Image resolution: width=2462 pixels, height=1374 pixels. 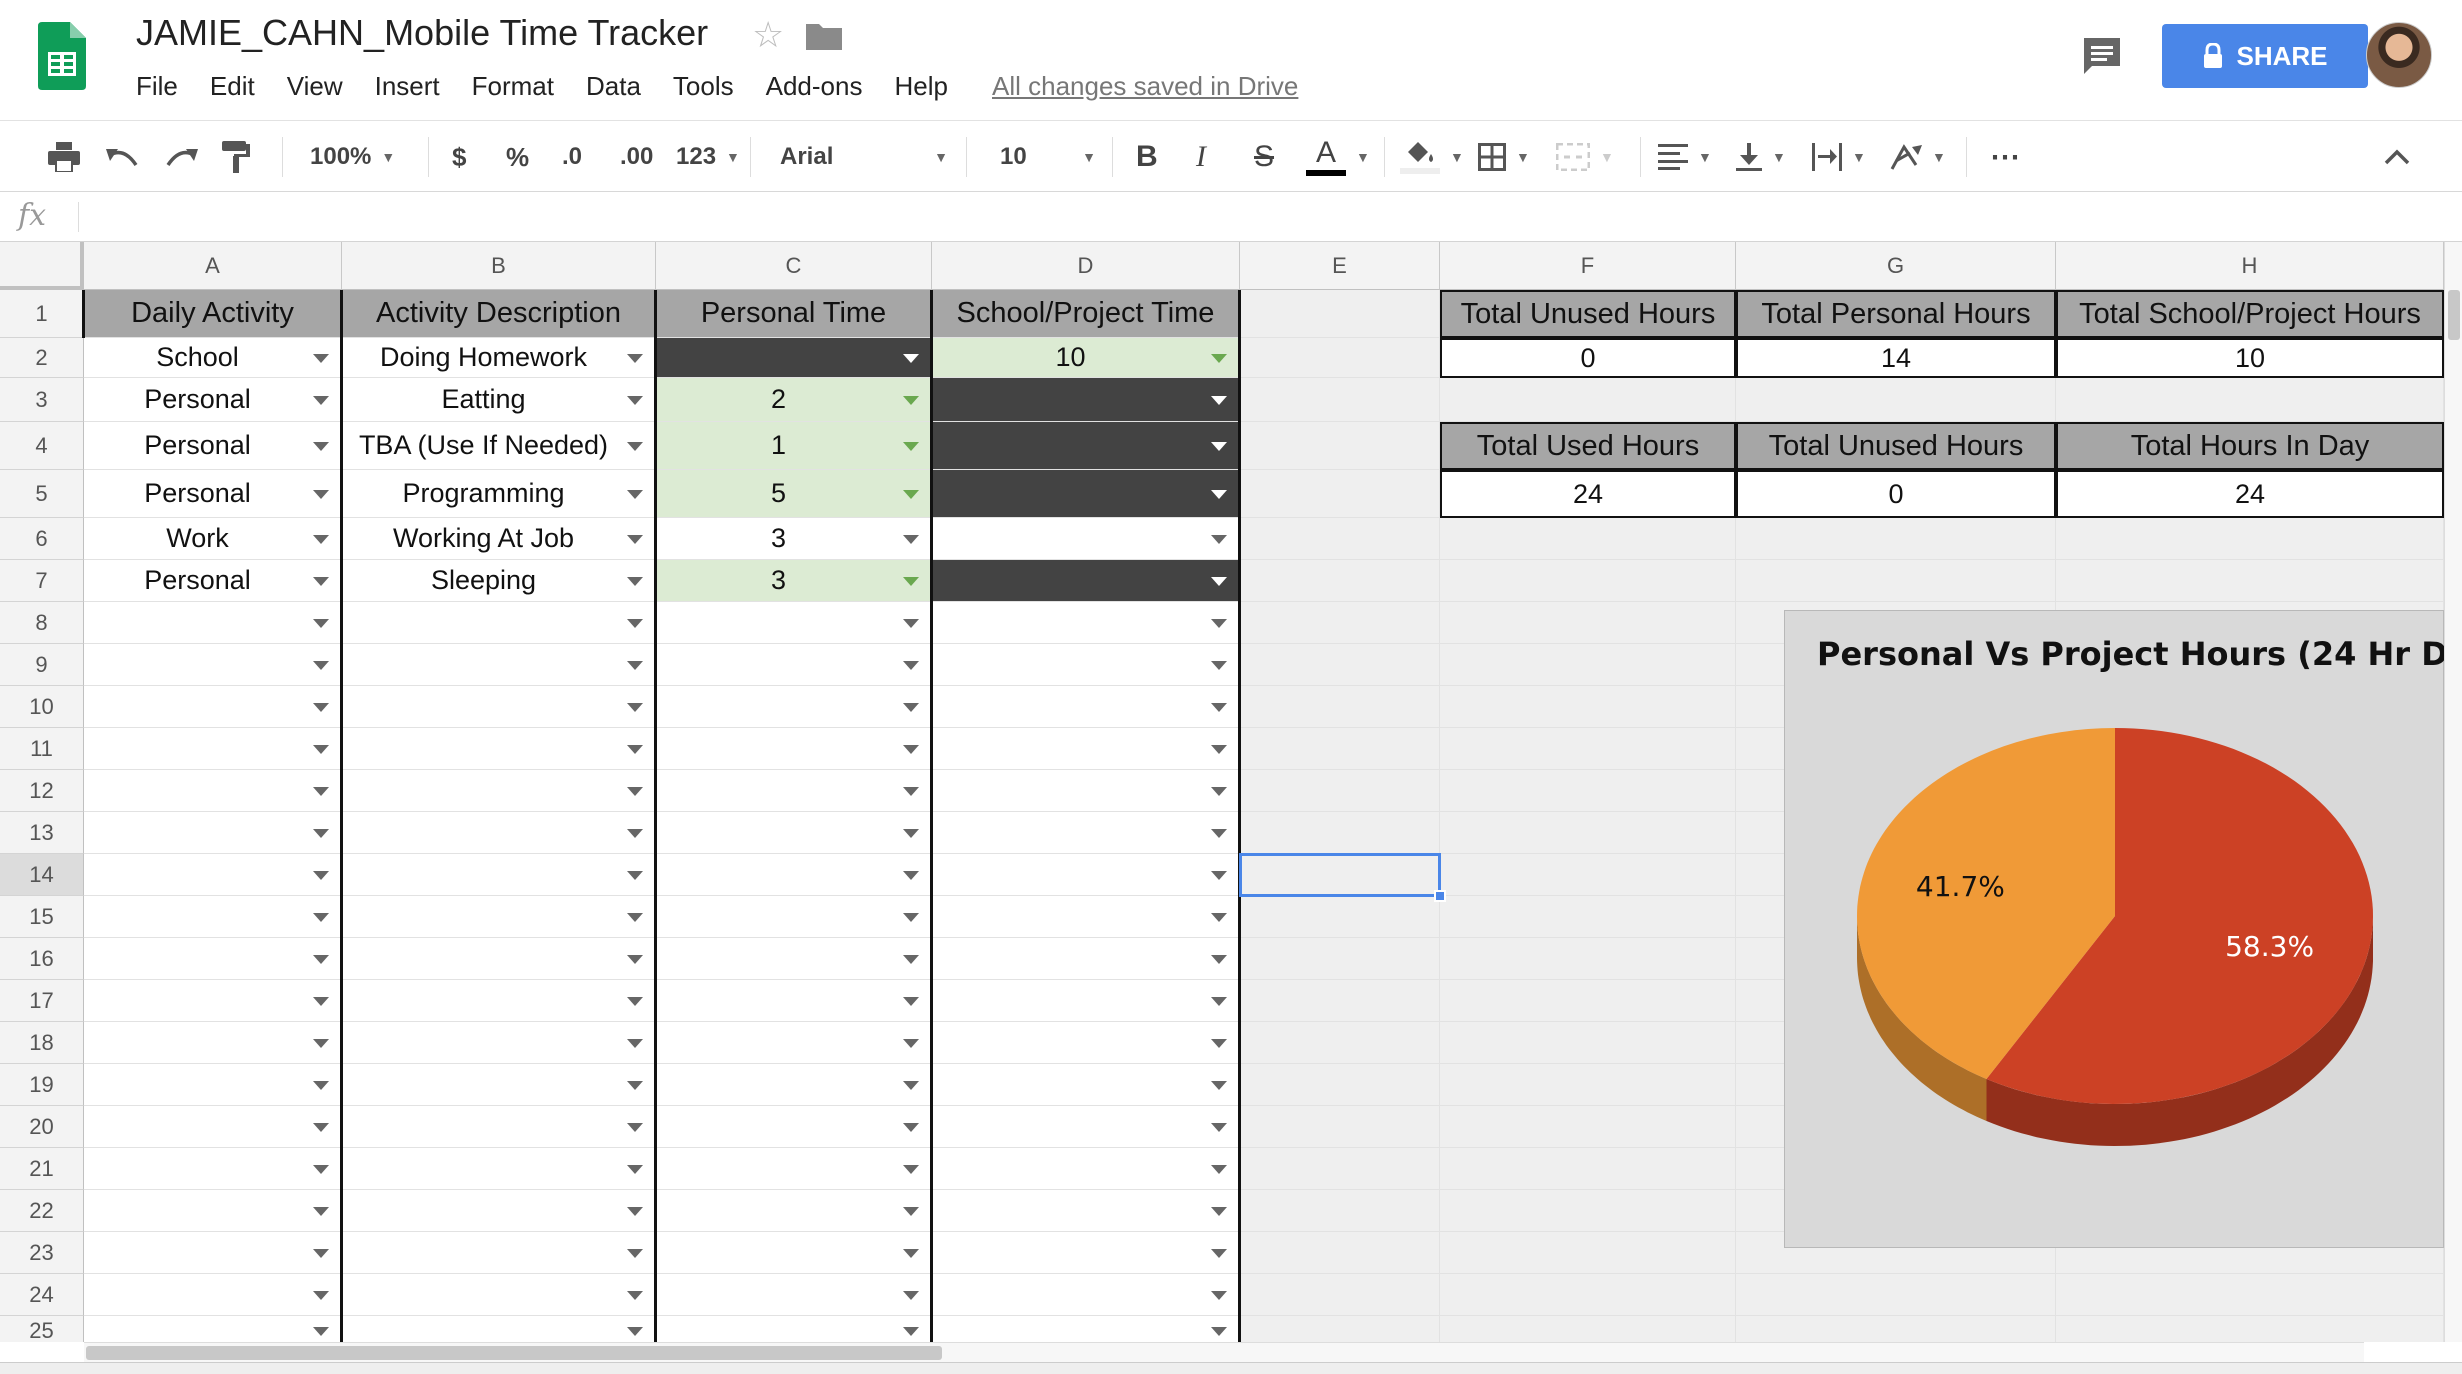 I want to click on header-cell-0: Daily Activity, so click(x=213, y=314).